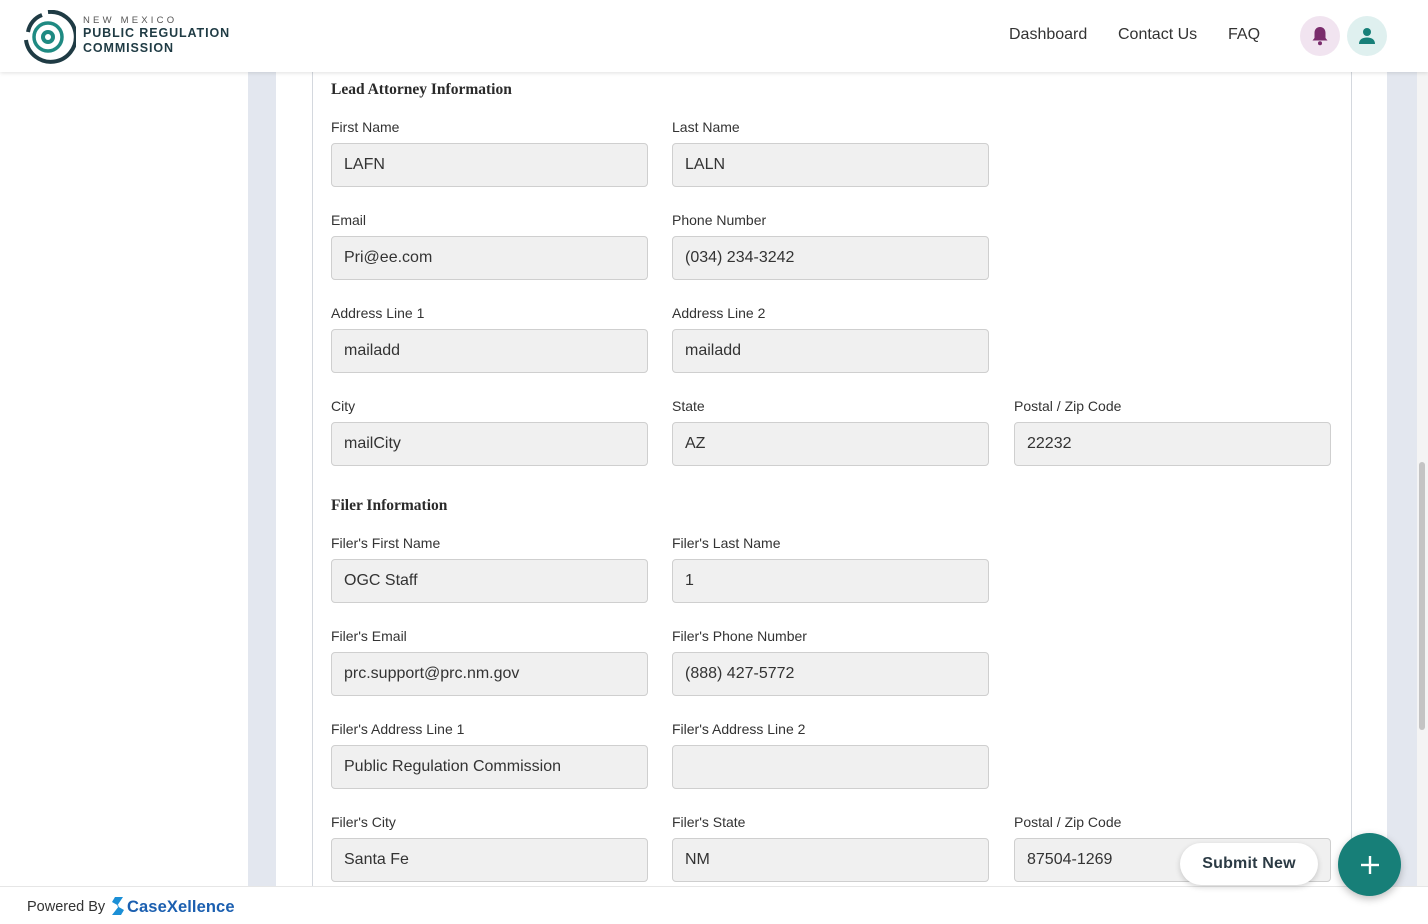 This screenshot has width=1428, height=924. I want to click on nav-faq: FAQ, so click(1244, 35).